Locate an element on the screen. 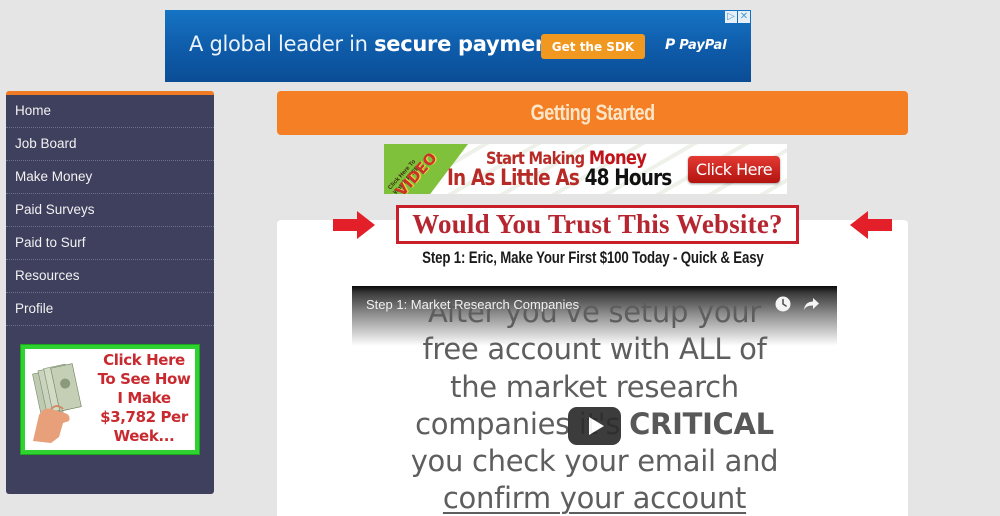 Image resolution: width=1000 pixels, height=516 pixels. ad-controls: ▷ ✕ is located at coordinates (737, 17).